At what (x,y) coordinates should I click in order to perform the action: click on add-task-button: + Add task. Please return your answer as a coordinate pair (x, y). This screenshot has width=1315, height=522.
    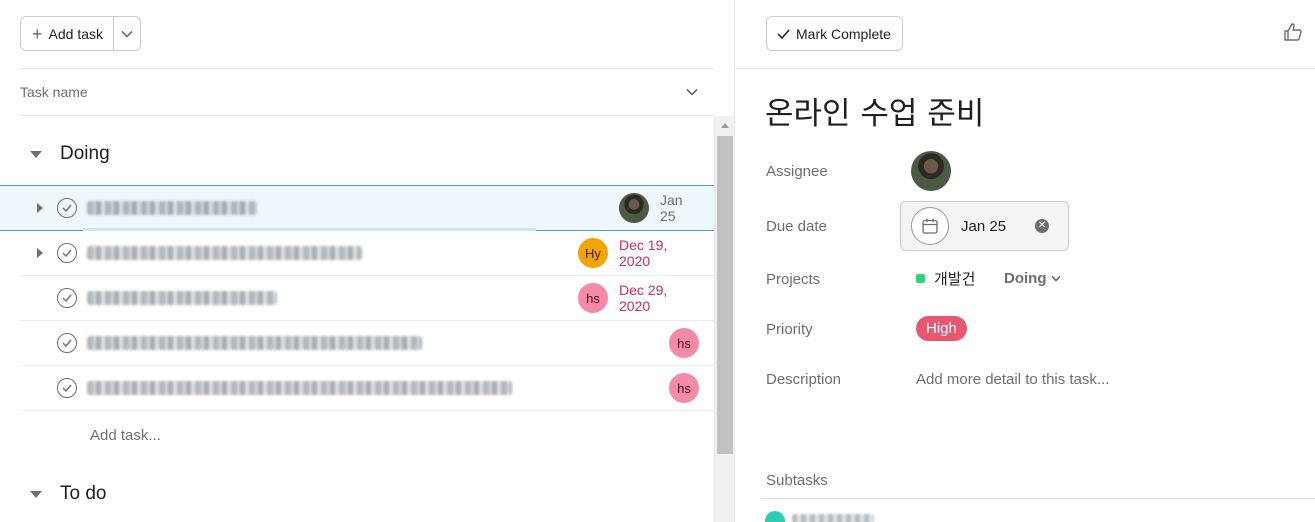
    Looking at the image, I should click on (67, 33).